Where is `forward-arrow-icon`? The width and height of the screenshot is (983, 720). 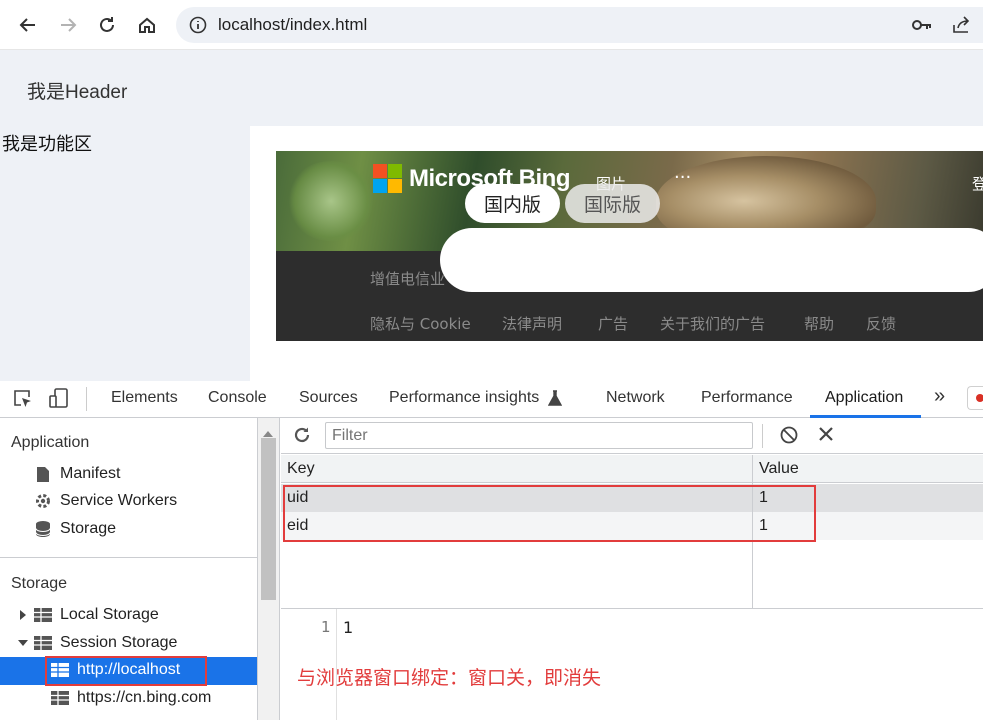
forward-arrow-icon is located at coordinates (68, 25).